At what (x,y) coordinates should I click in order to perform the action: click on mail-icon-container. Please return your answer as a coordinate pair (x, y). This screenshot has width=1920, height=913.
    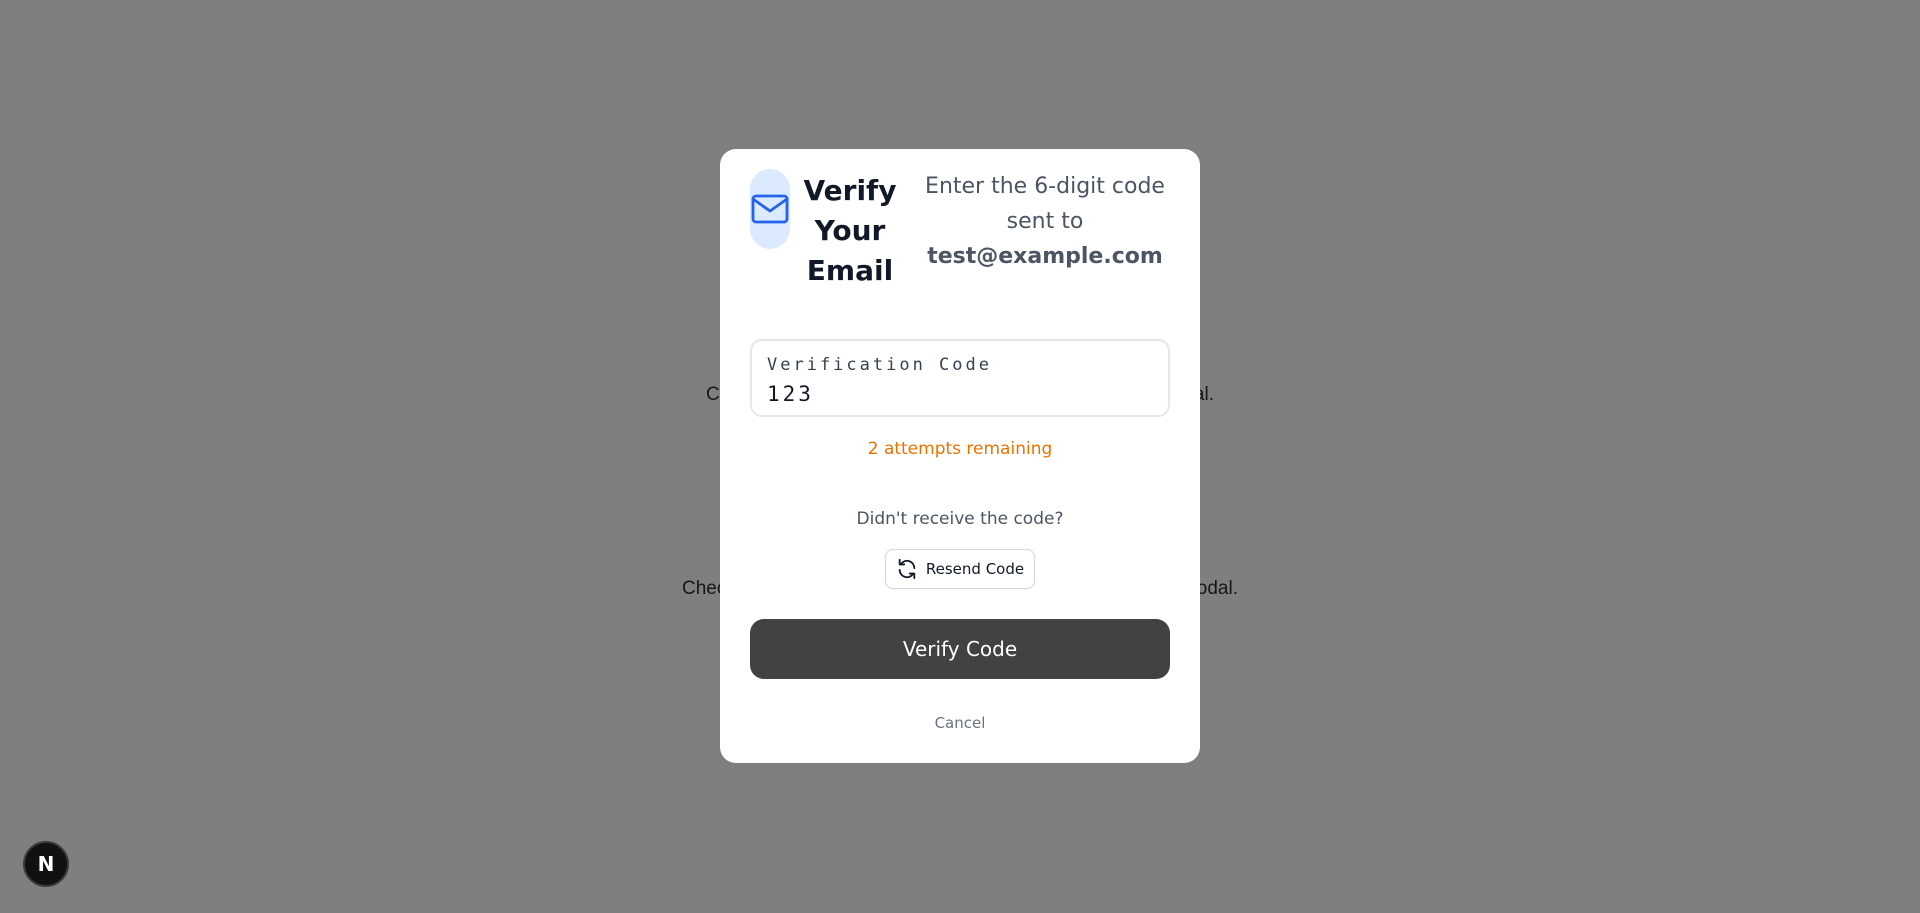
    Looking at the image, I should click on (770, 209).